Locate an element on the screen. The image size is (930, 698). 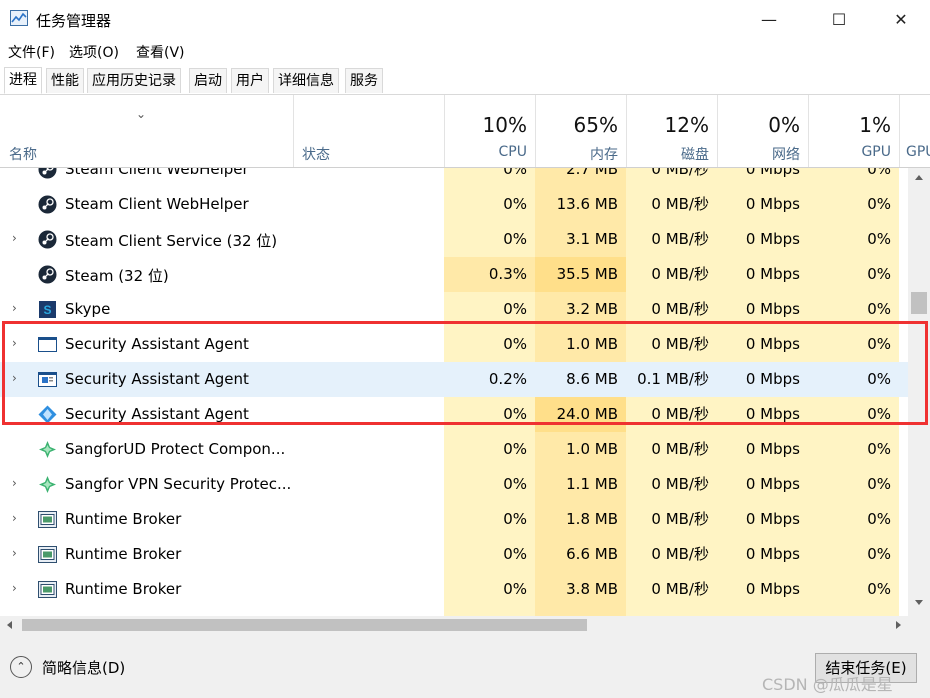
column-network: 0% 网络 is located at coordinates (762, 131).